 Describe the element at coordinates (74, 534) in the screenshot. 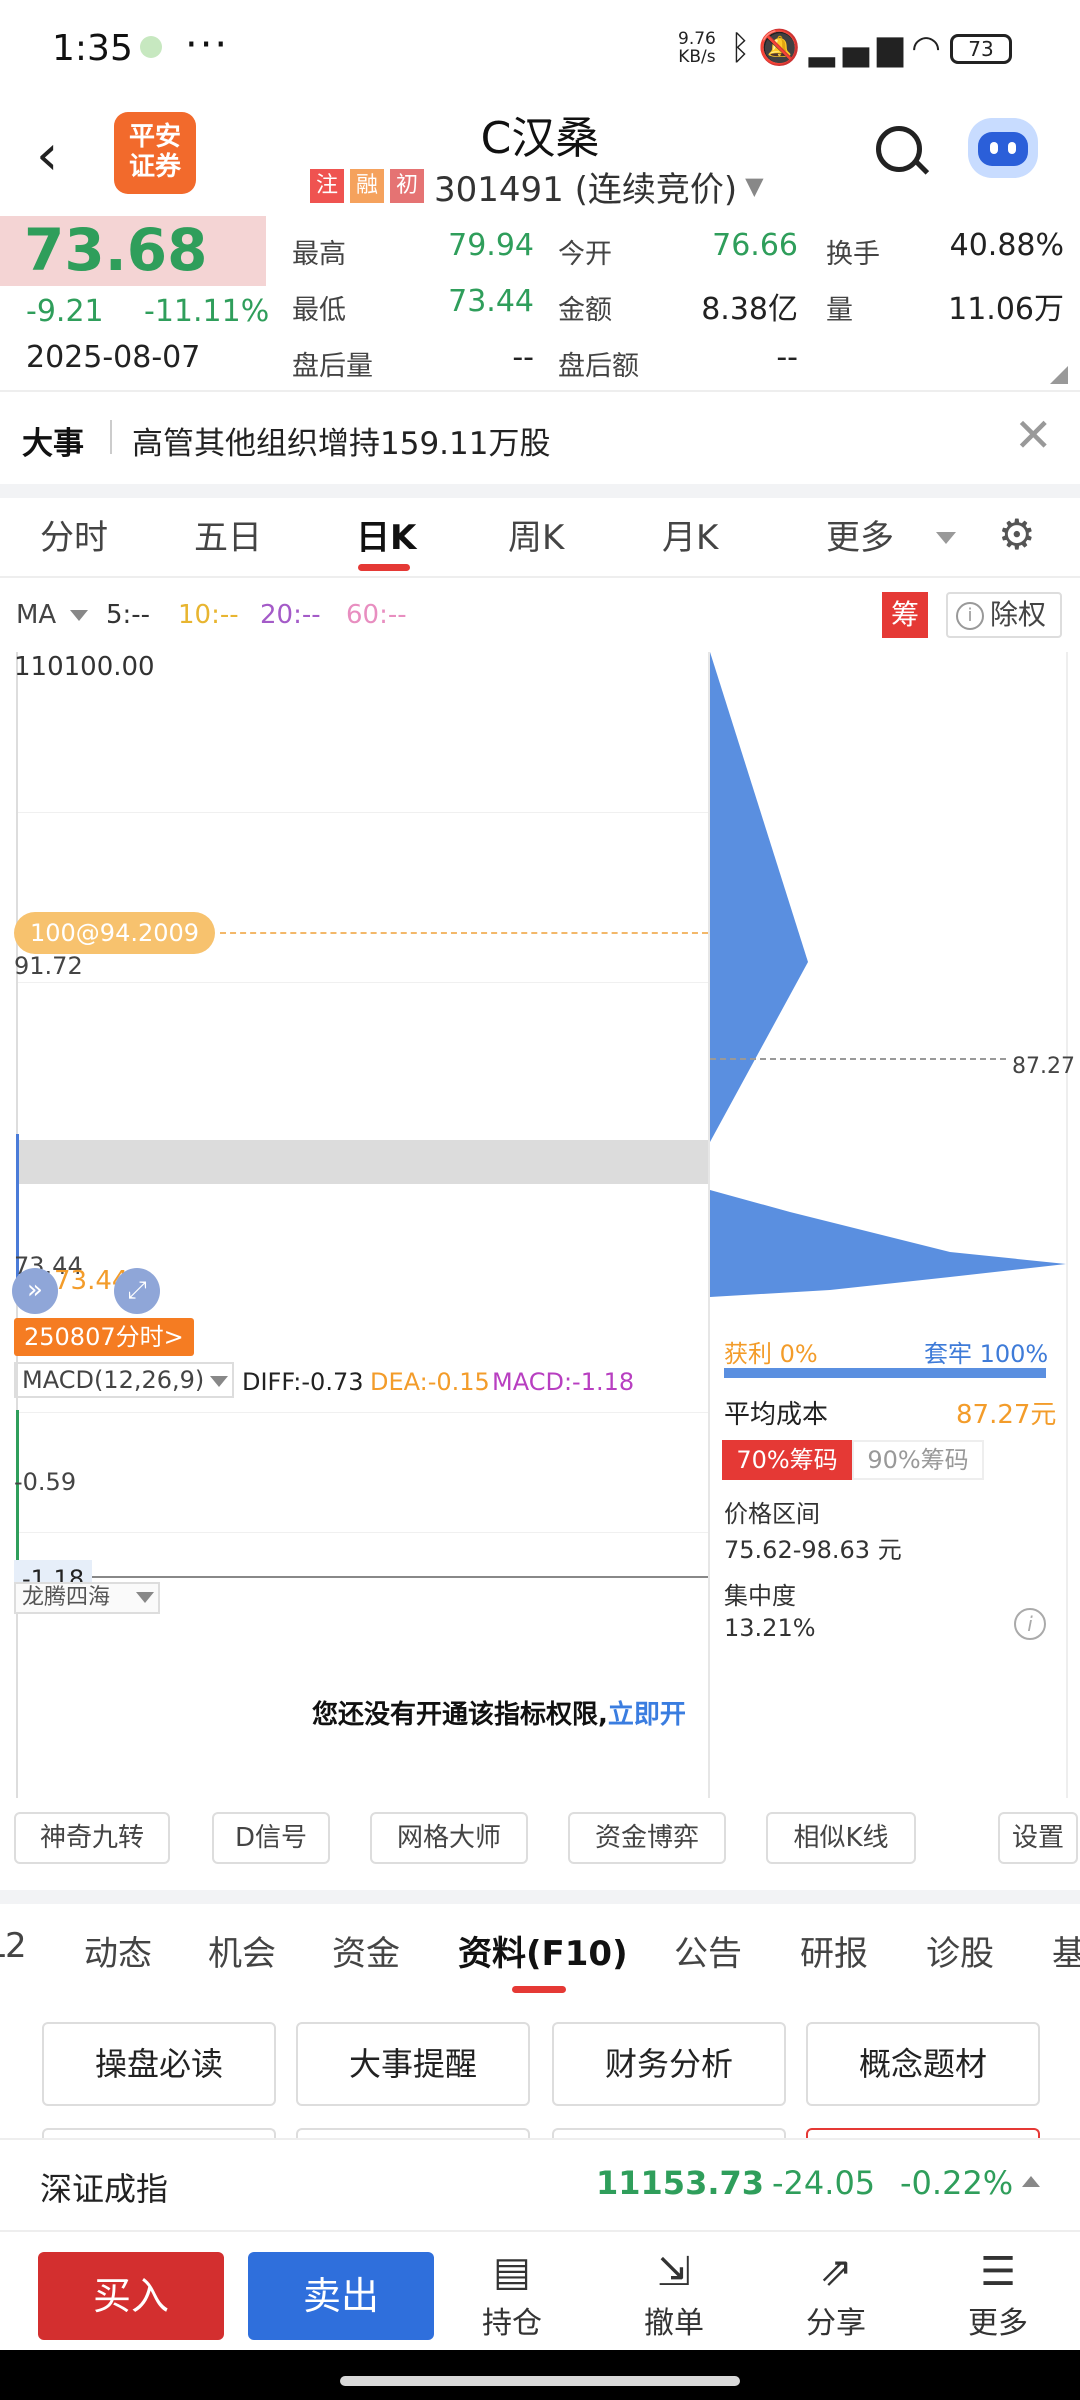

I see `tab-fenshi: 分时` at that location.